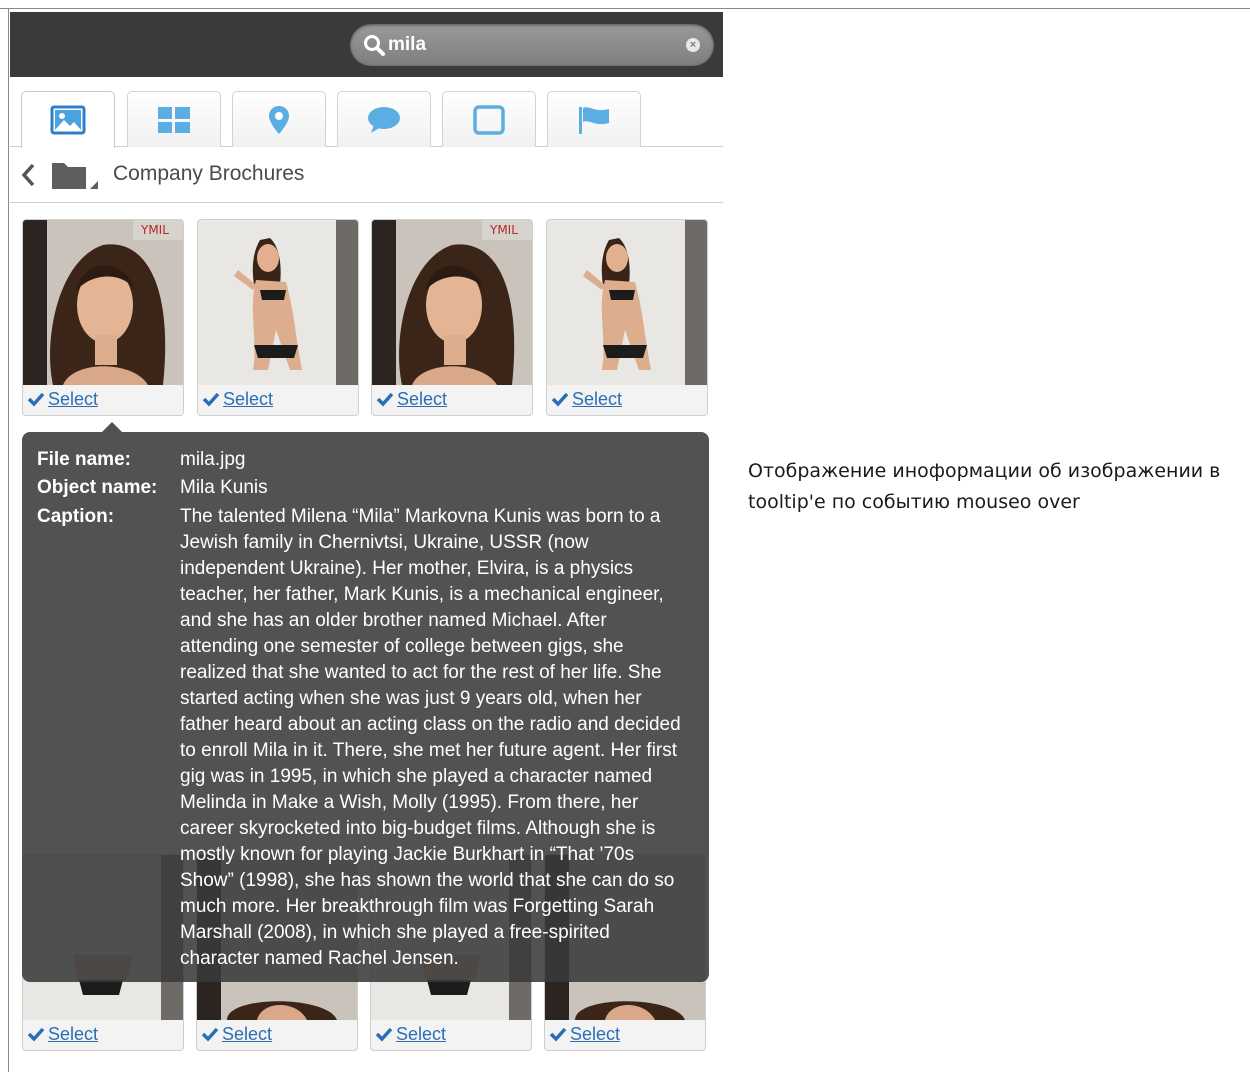  What do you see at coordinates (28, 175) in the screenshot?
I see `chevron-left-icon` at bounding box center [28, 175].